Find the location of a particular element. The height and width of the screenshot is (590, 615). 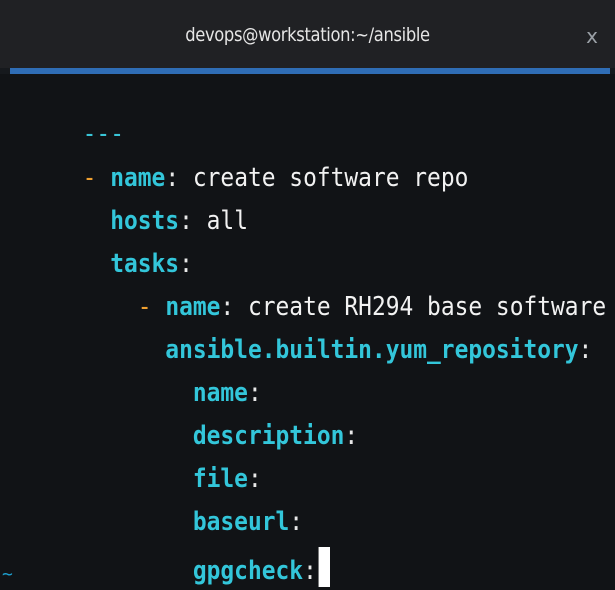

tasks-line: tasks: is located at coordinates (151, 264).